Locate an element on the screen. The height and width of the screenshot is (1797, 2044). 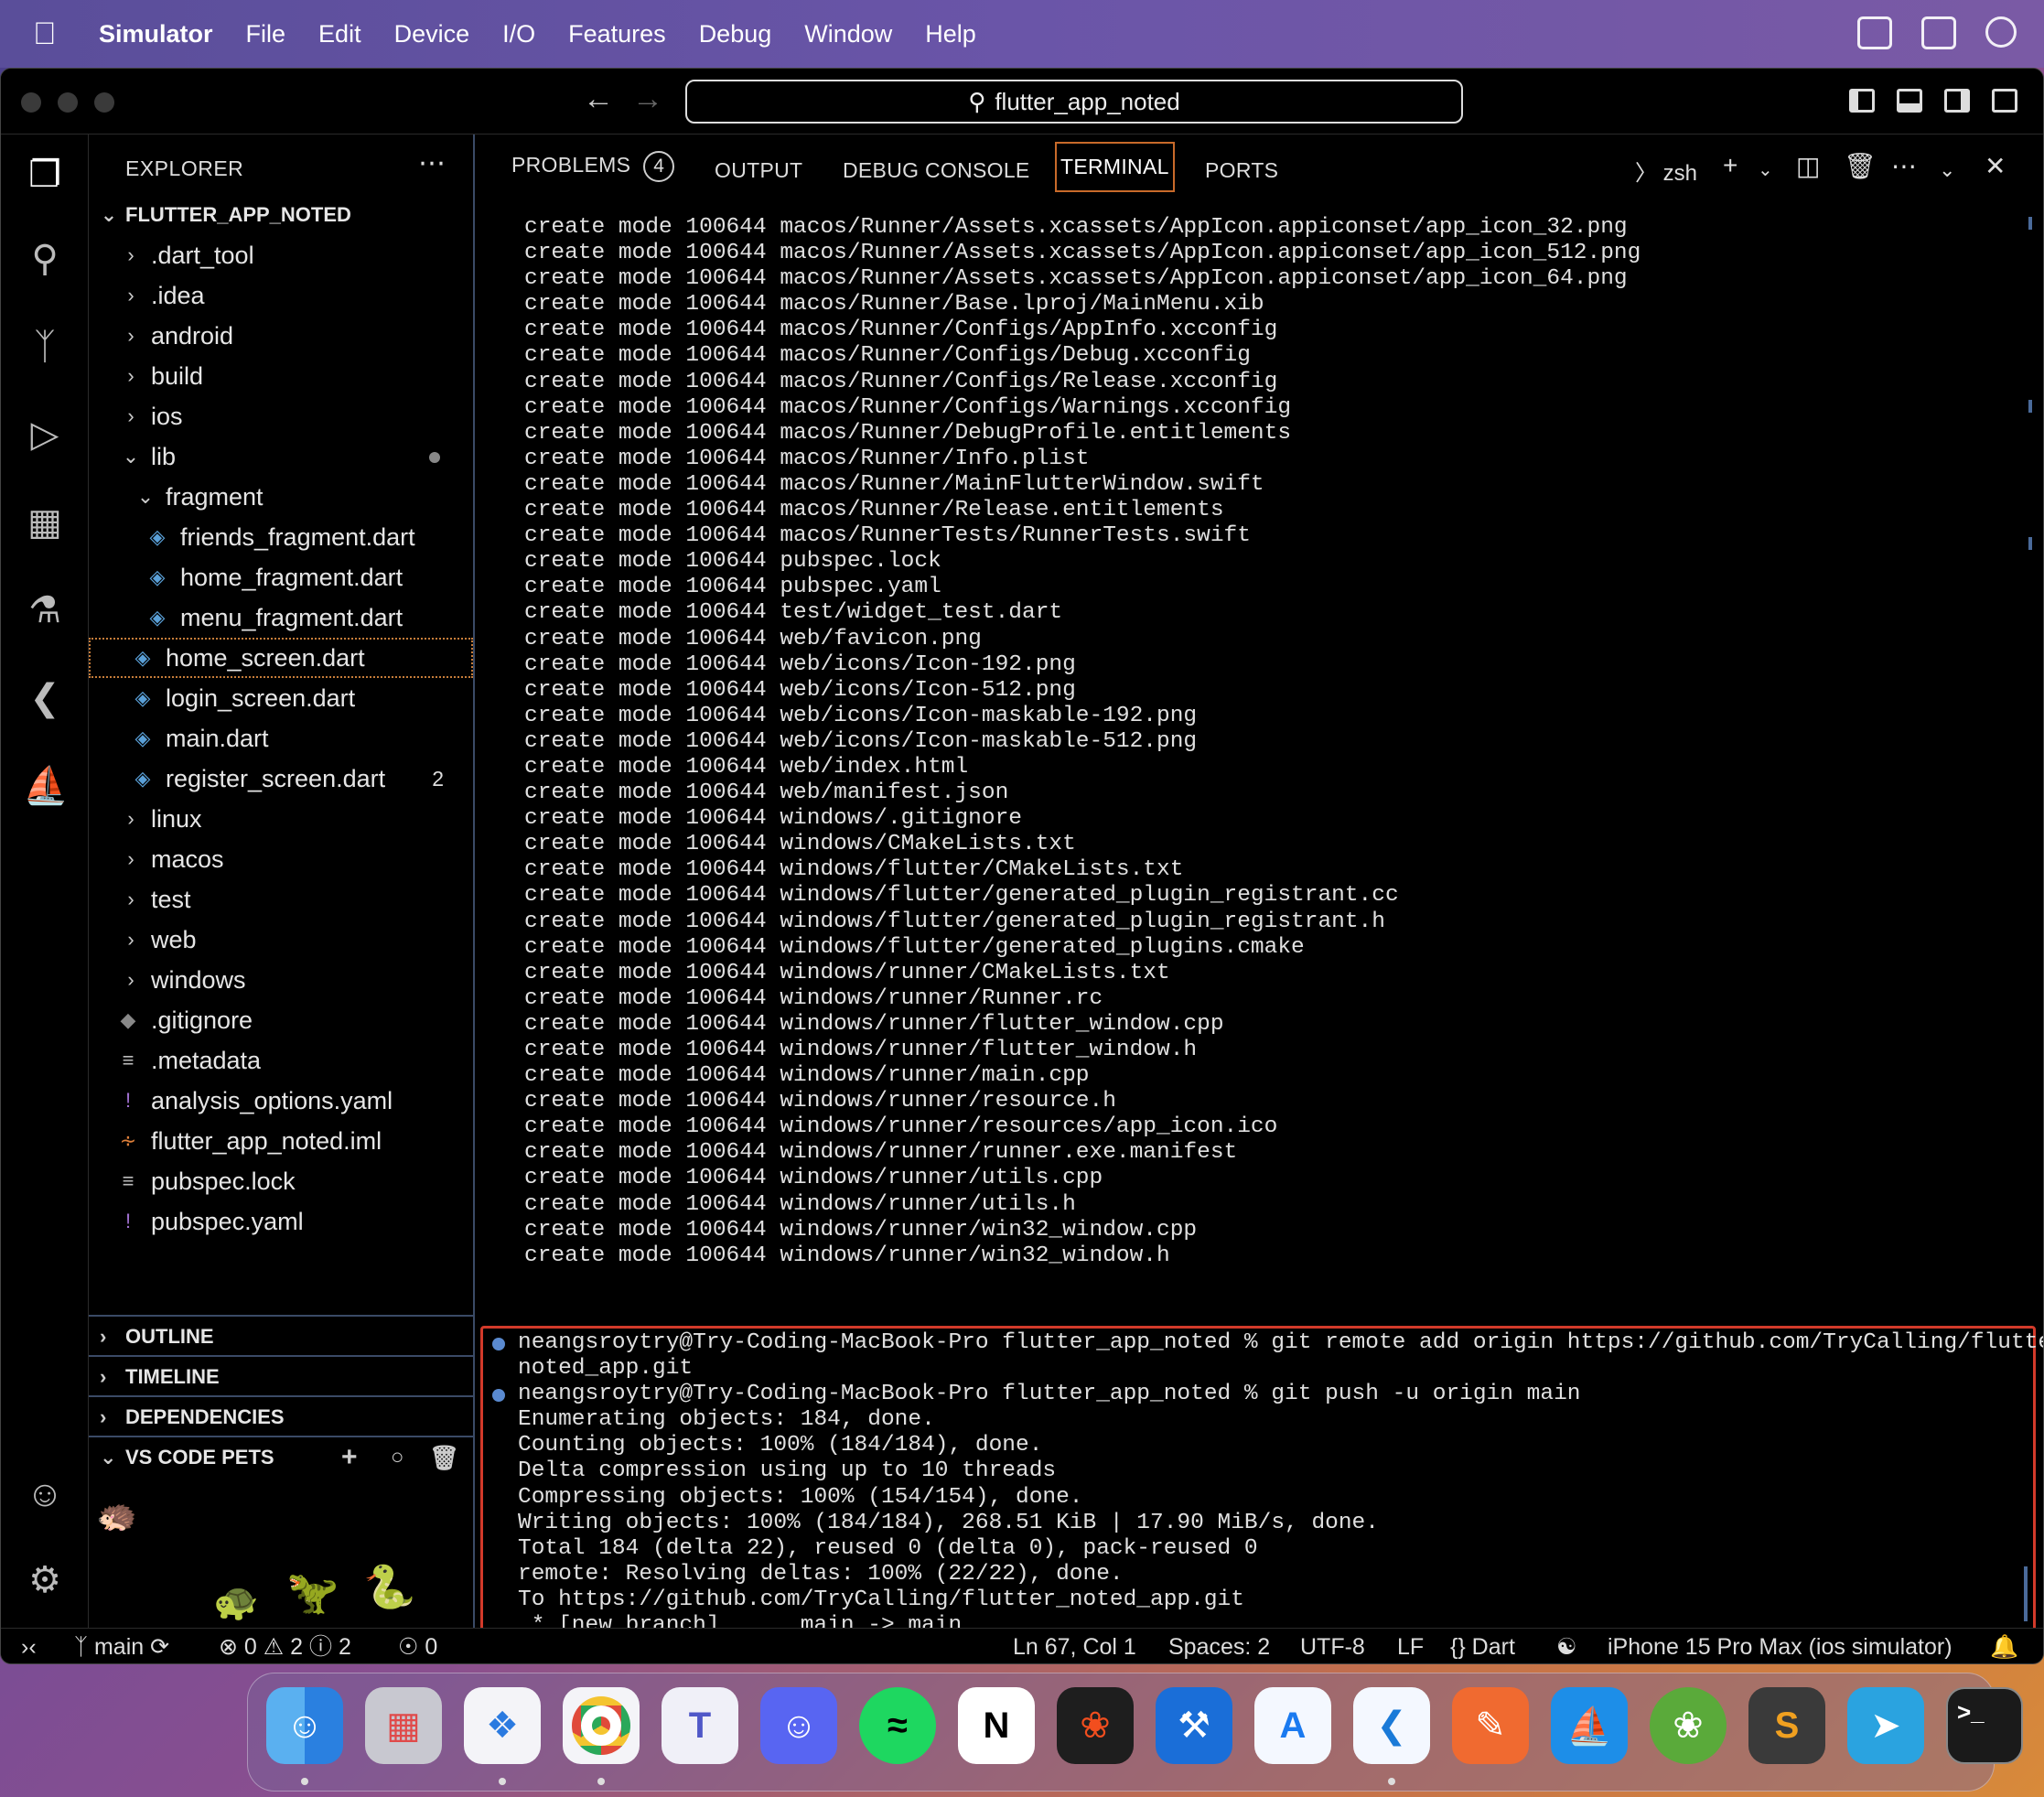
play-icon is located at coordinates (2001, 32).